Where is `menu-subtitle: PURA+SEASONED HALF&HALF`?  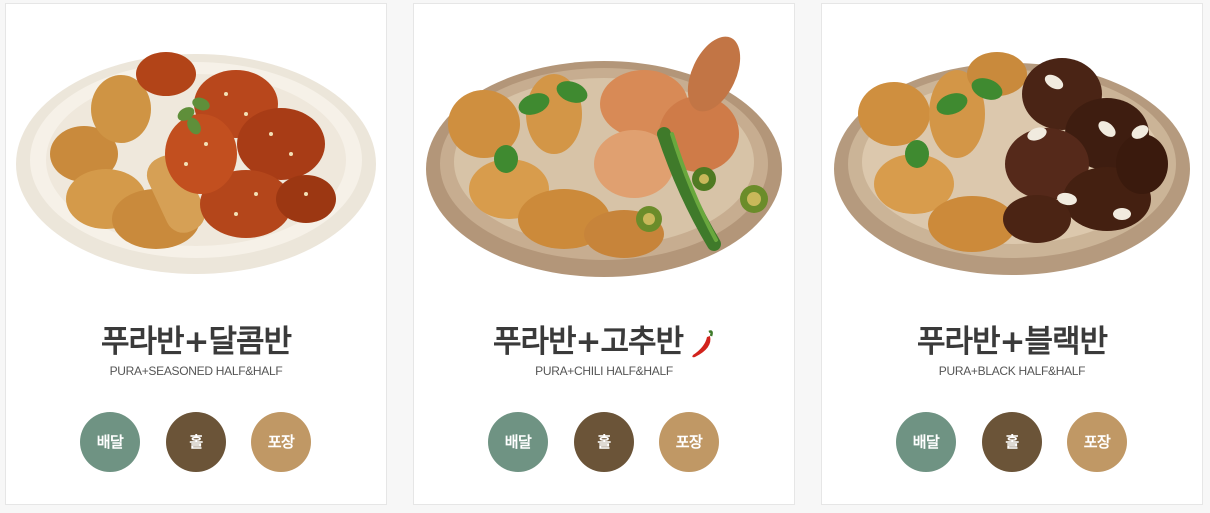 menu-subtitle: PURA+SEASONED HALF&HALF is located at coordinates (196, 371).